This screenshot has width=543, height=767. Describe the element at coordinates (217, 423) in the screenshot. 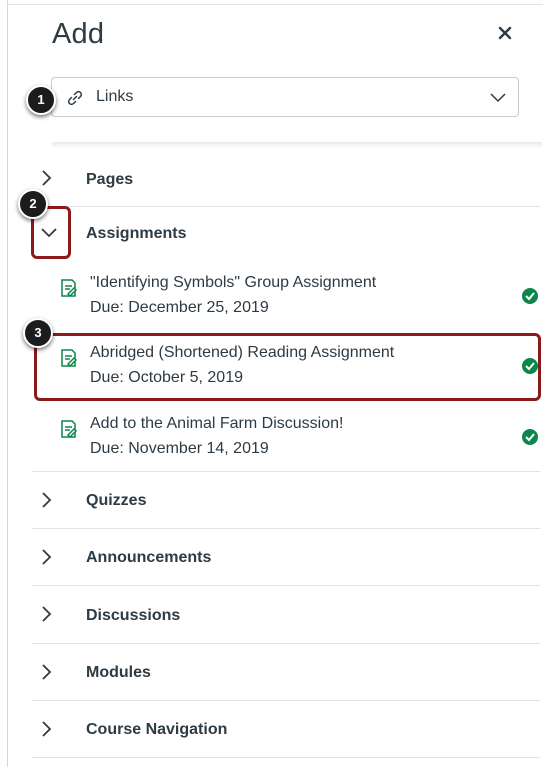

I see `assignment-title: Add to the Animal Farm Discussion!` at that location.